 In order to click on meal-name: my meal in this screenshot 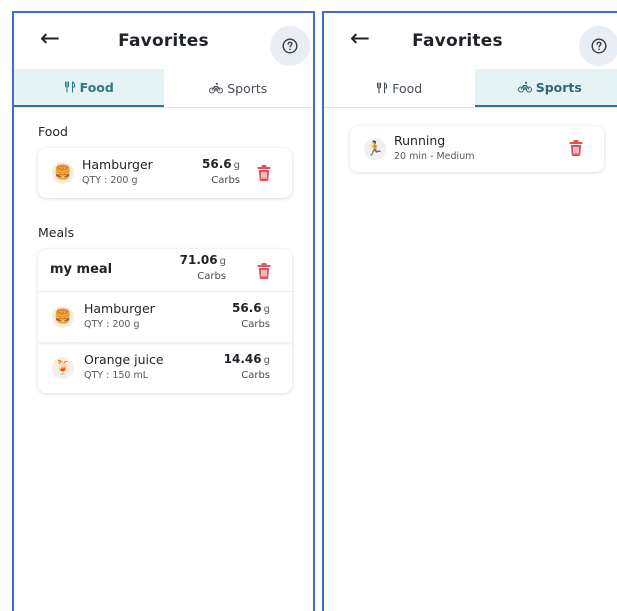, I will do `click(81, 269)`.